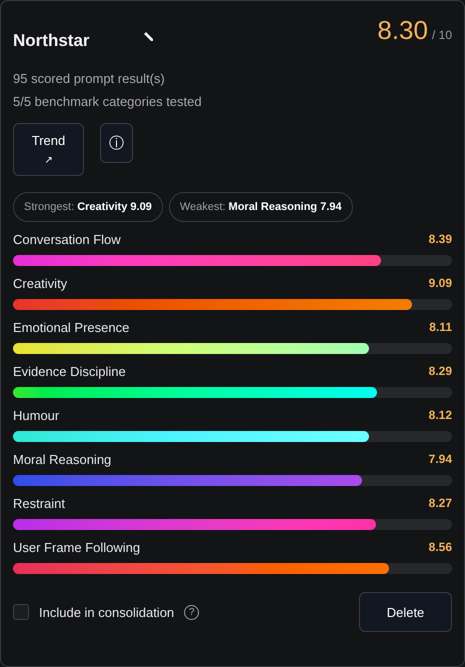 Image resolution: width=465 pixels, height=667 pixels. What do you see at coordinates (116, 143) in the screenshot?
I see `info-button: ⓘ` at bounding box center [116, 143].